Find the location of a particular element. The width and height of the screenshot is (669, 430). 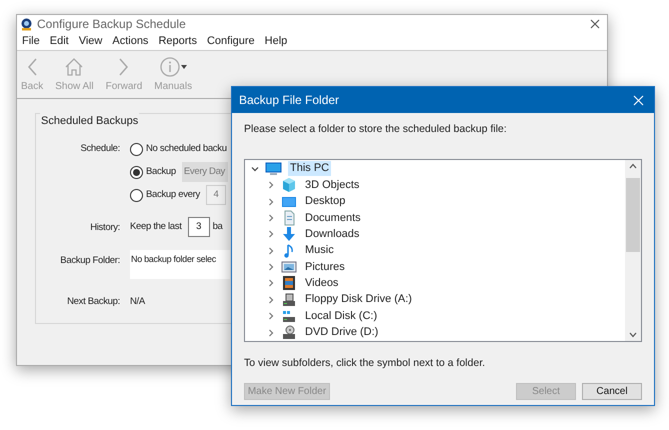

folder-tree-item: Local Disk (C:) is located at coordinates (341, 316).